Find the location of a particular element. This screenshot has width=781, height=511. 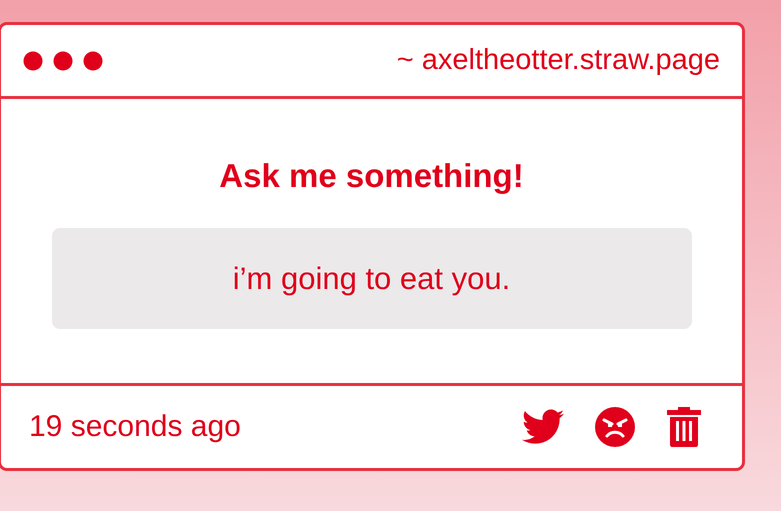

page-address: ~ axeltheotter.straw.page is located at coordinates (558, 60).